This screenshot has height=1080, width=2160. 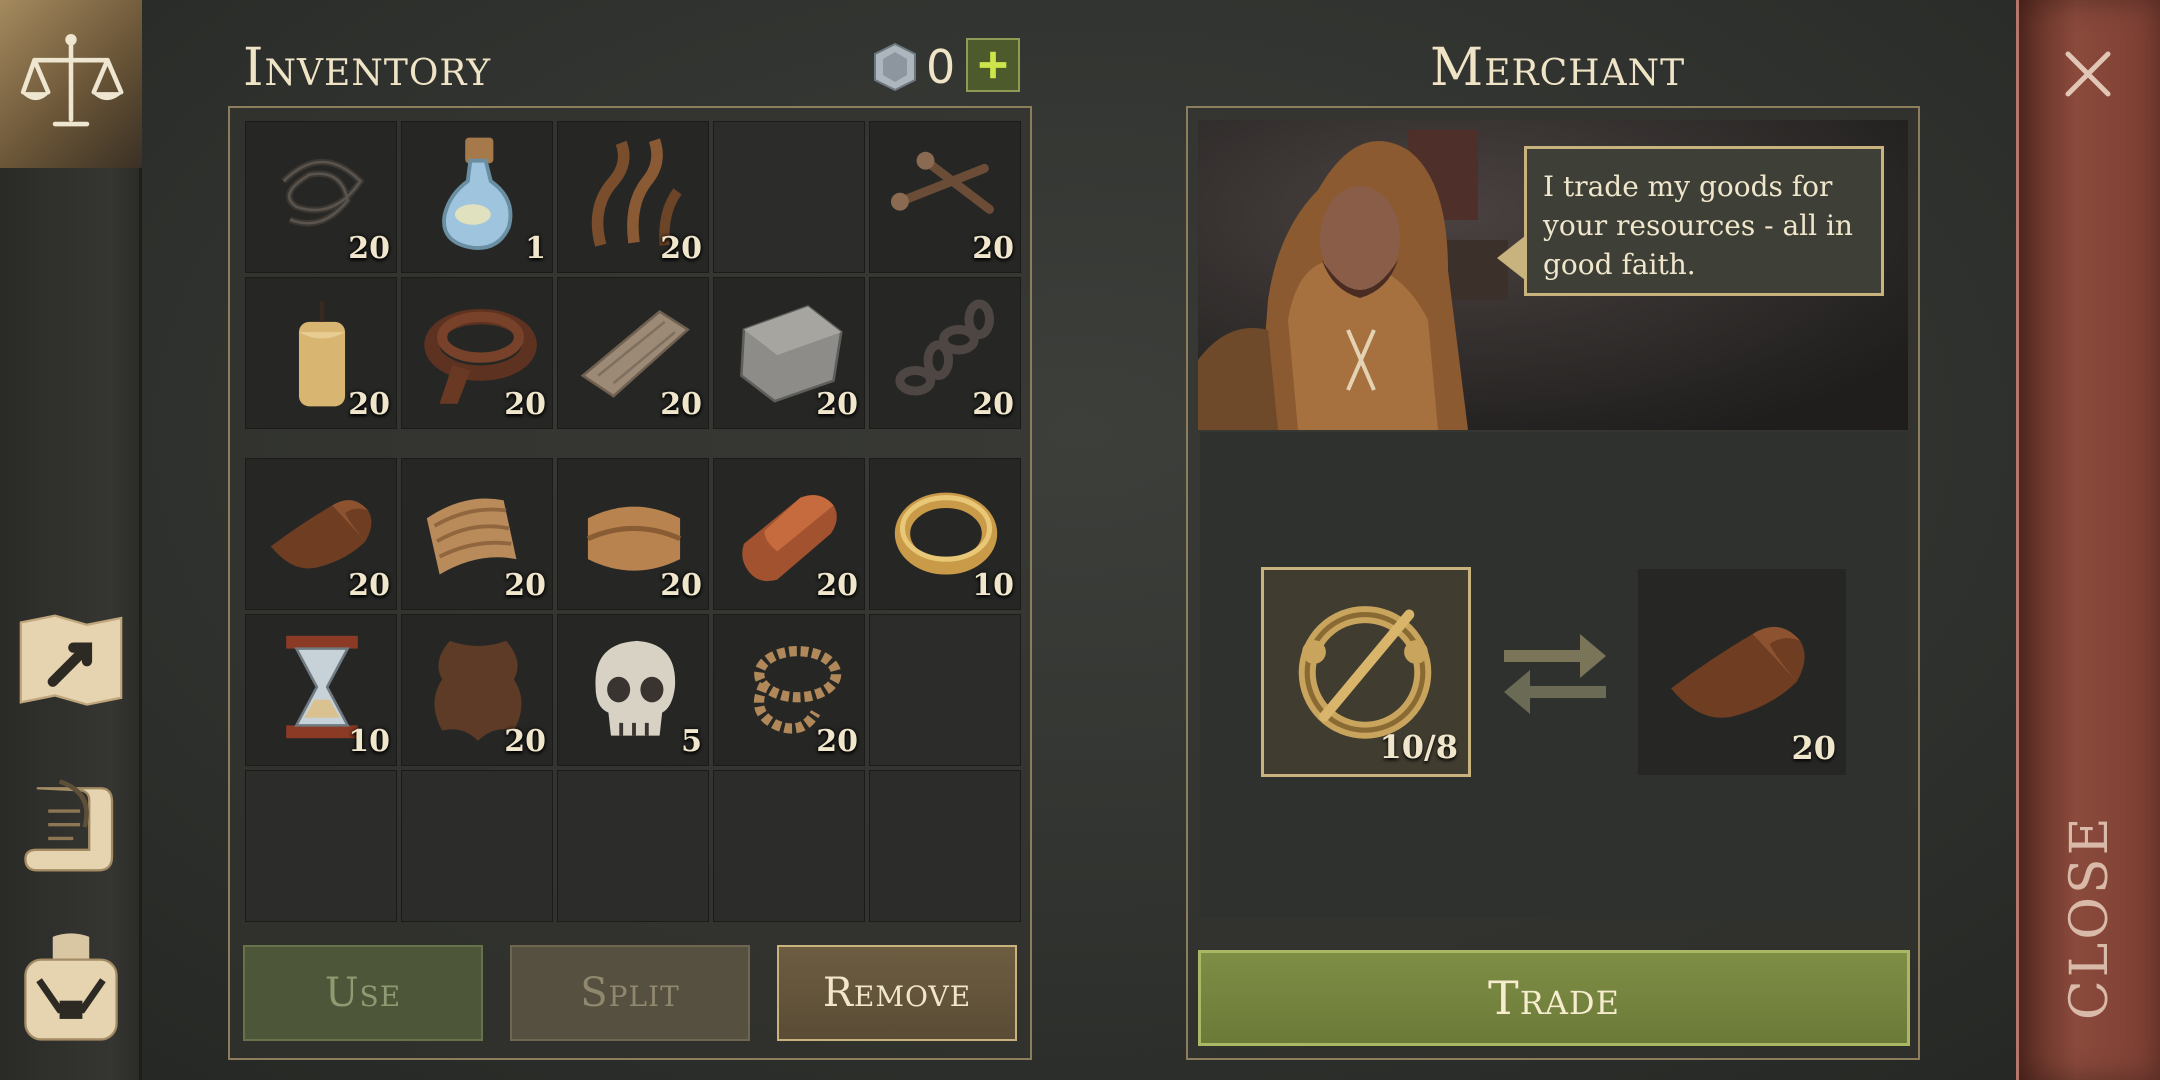 What do you see at coordinates (535, 248) in the screenshot?
I see `item-count: 1` at bounding box center [535, 248].